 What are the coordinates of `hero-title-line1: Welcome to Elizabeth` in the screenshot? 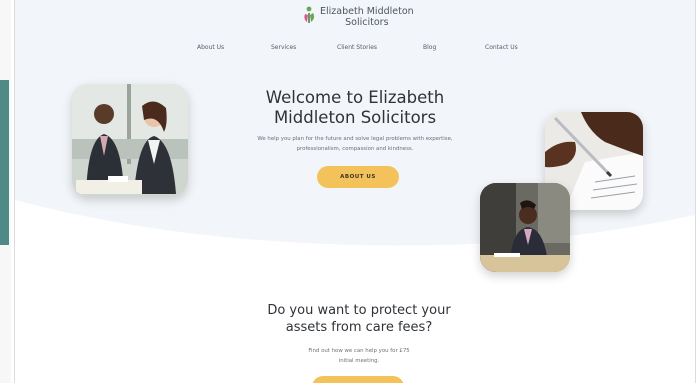 It's located at (355, 97).